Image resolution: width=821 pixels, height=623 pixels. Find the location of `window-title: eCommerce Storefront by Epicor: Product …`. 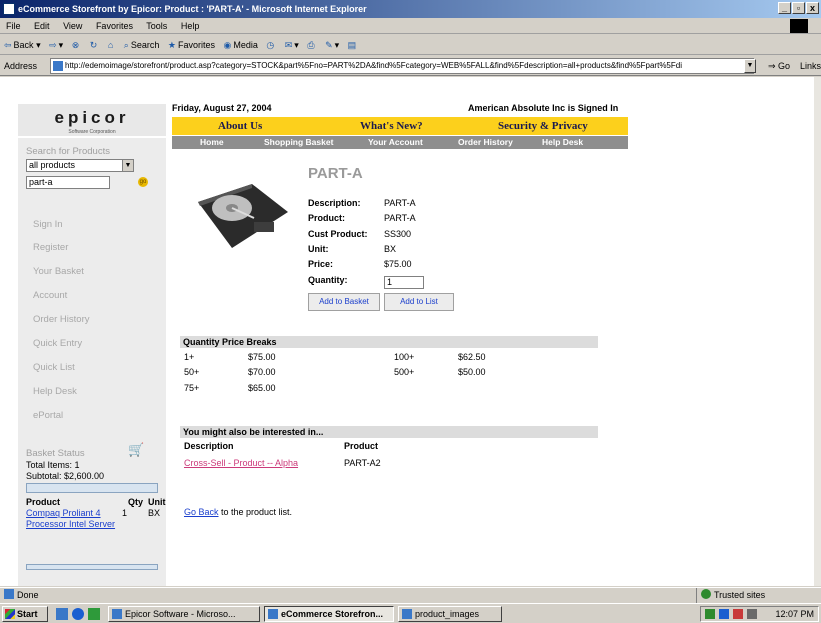

window-title: eCommerce Storefront by Epicor: Product … is located at coordinates (192, 9).